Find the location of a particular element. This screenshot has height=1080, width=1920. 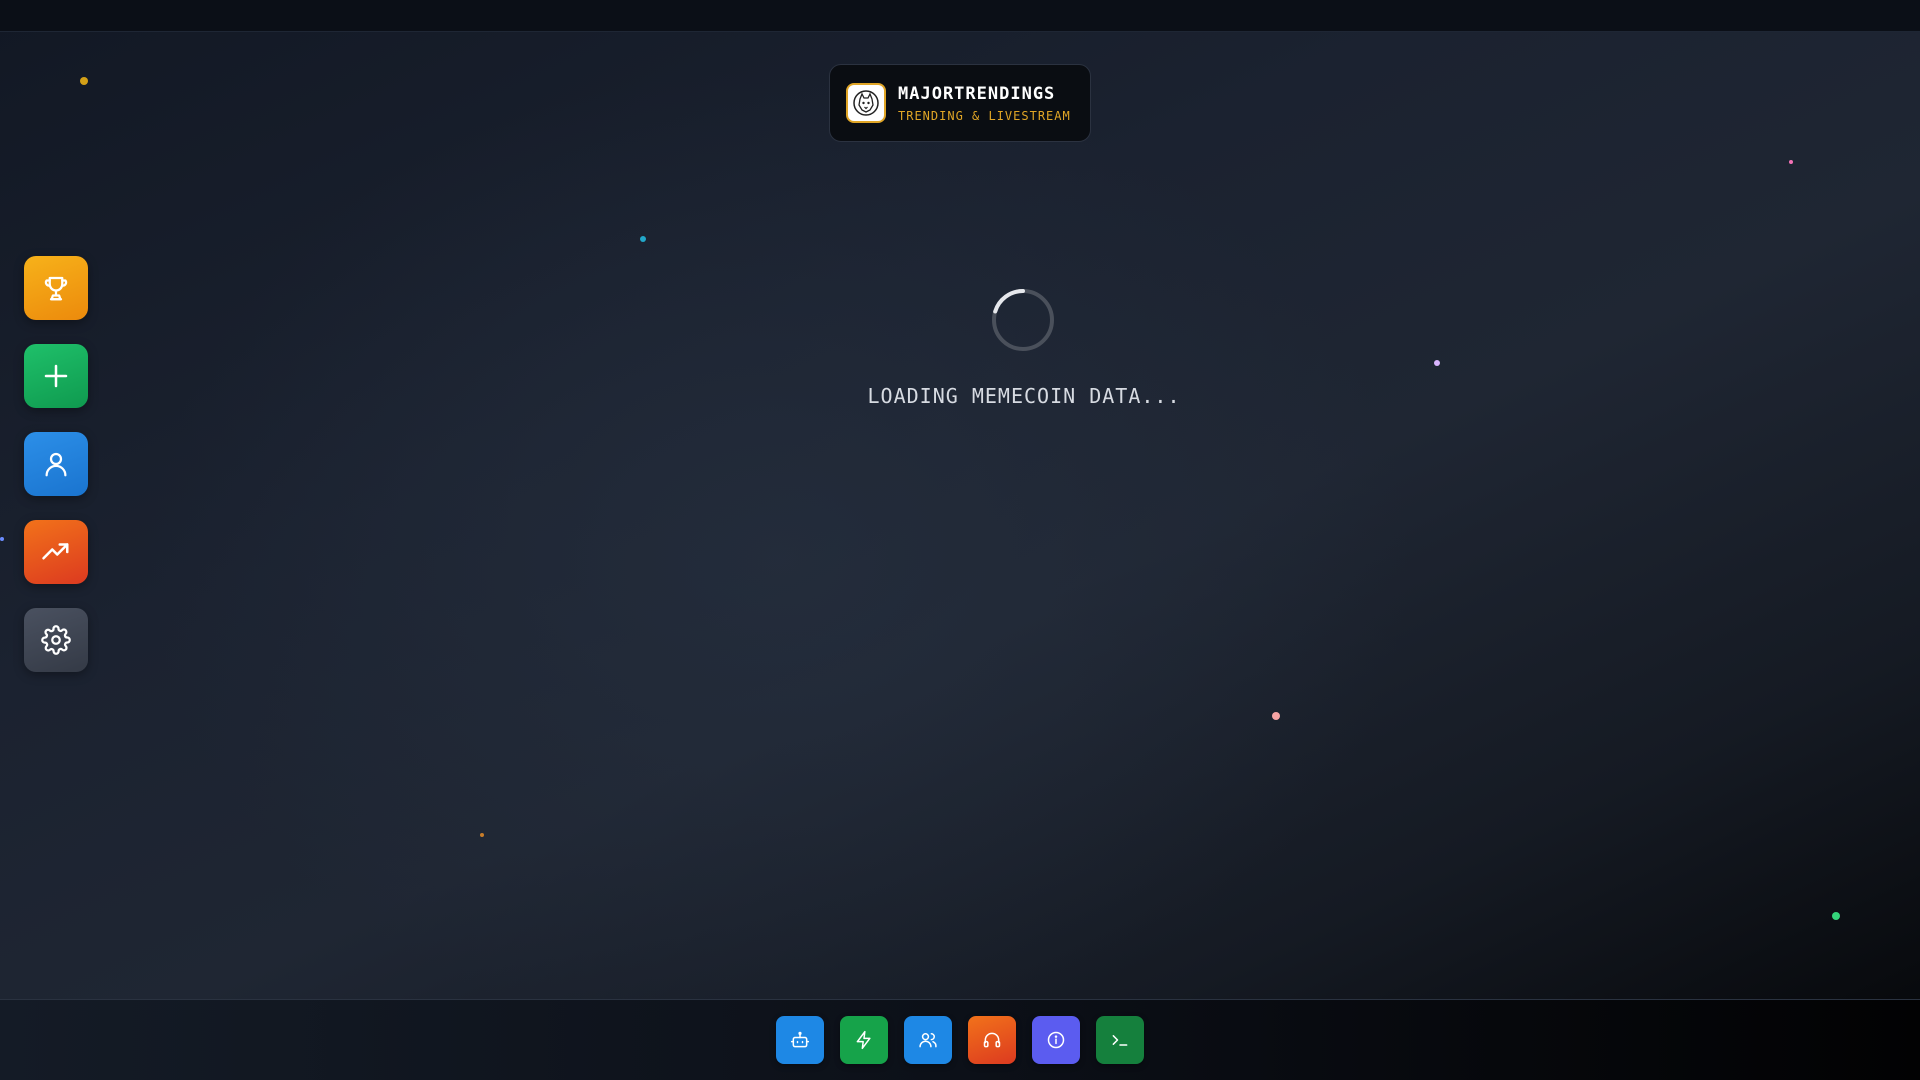

user-icon is located at coordinates (56, 464).